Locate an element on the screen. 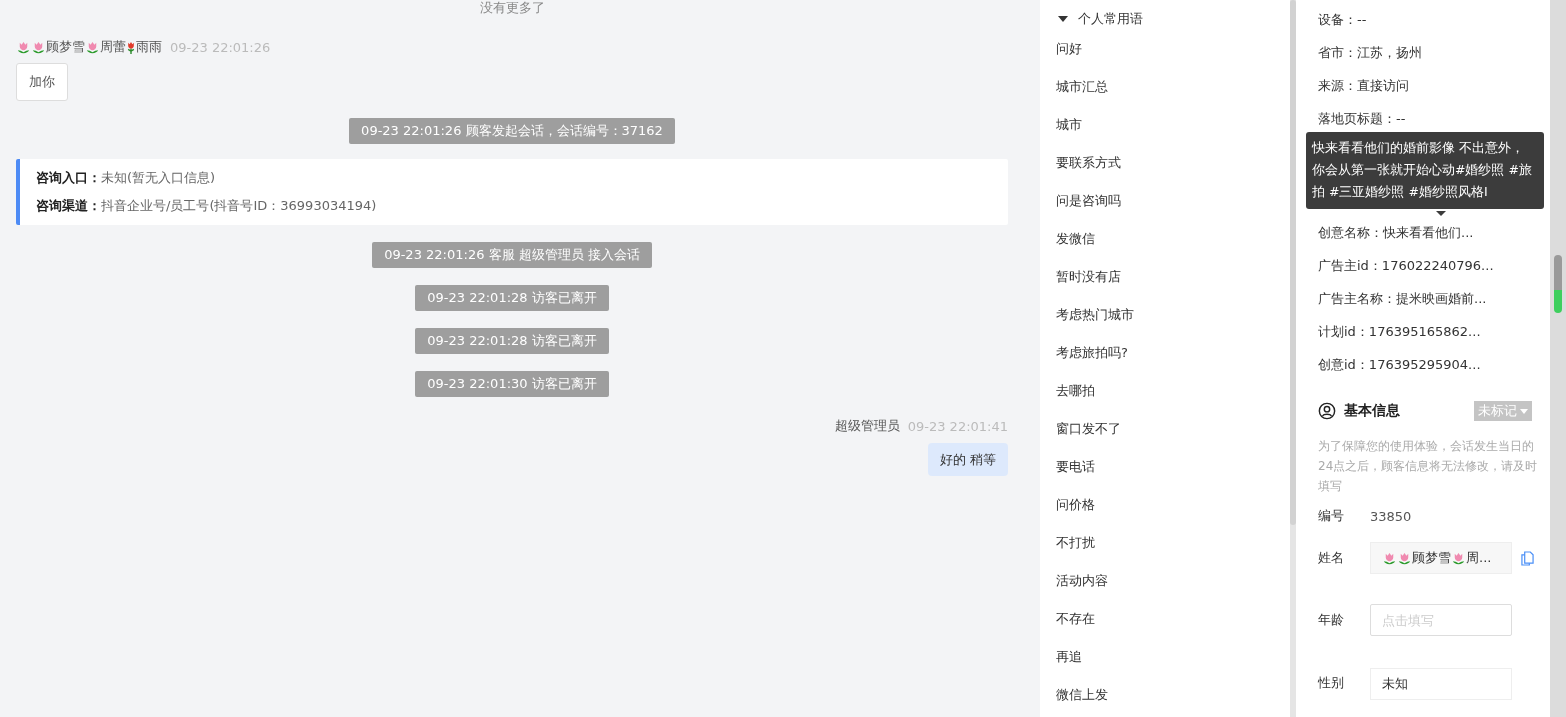 The image size is (1566, 717). message-time: 09-23 22:01:26 is located at coordinates (220, 47).